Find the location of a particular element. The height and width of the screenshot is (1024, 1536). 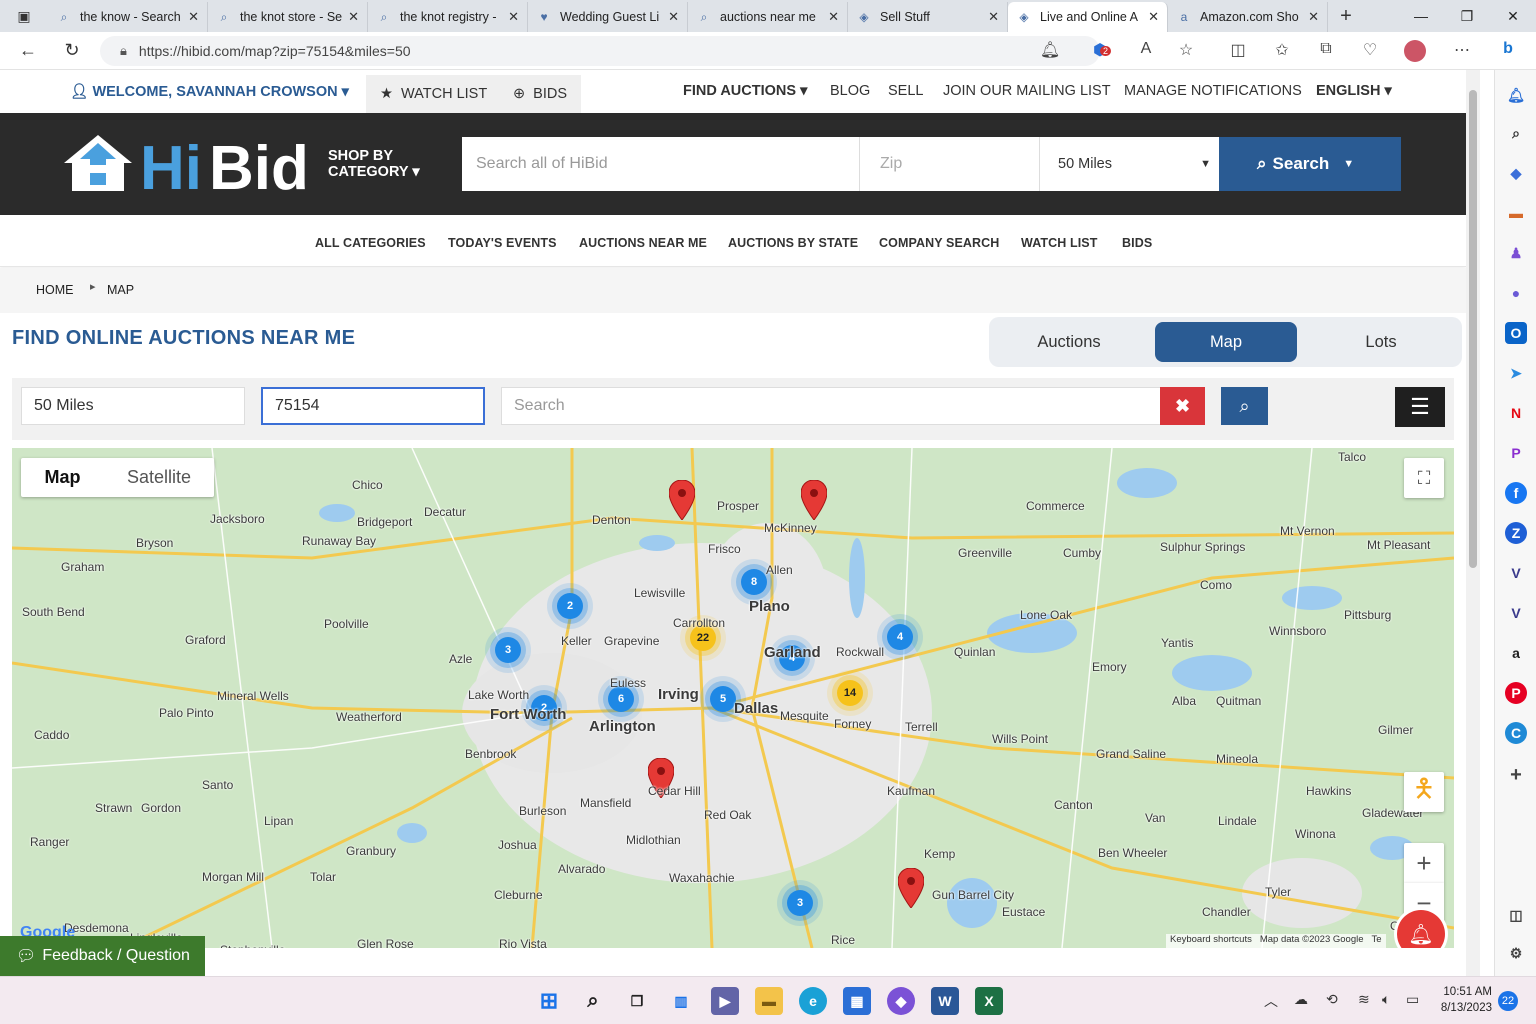

copilot-taskbar-icon: ◆ is located at coordinates (901, 1001).